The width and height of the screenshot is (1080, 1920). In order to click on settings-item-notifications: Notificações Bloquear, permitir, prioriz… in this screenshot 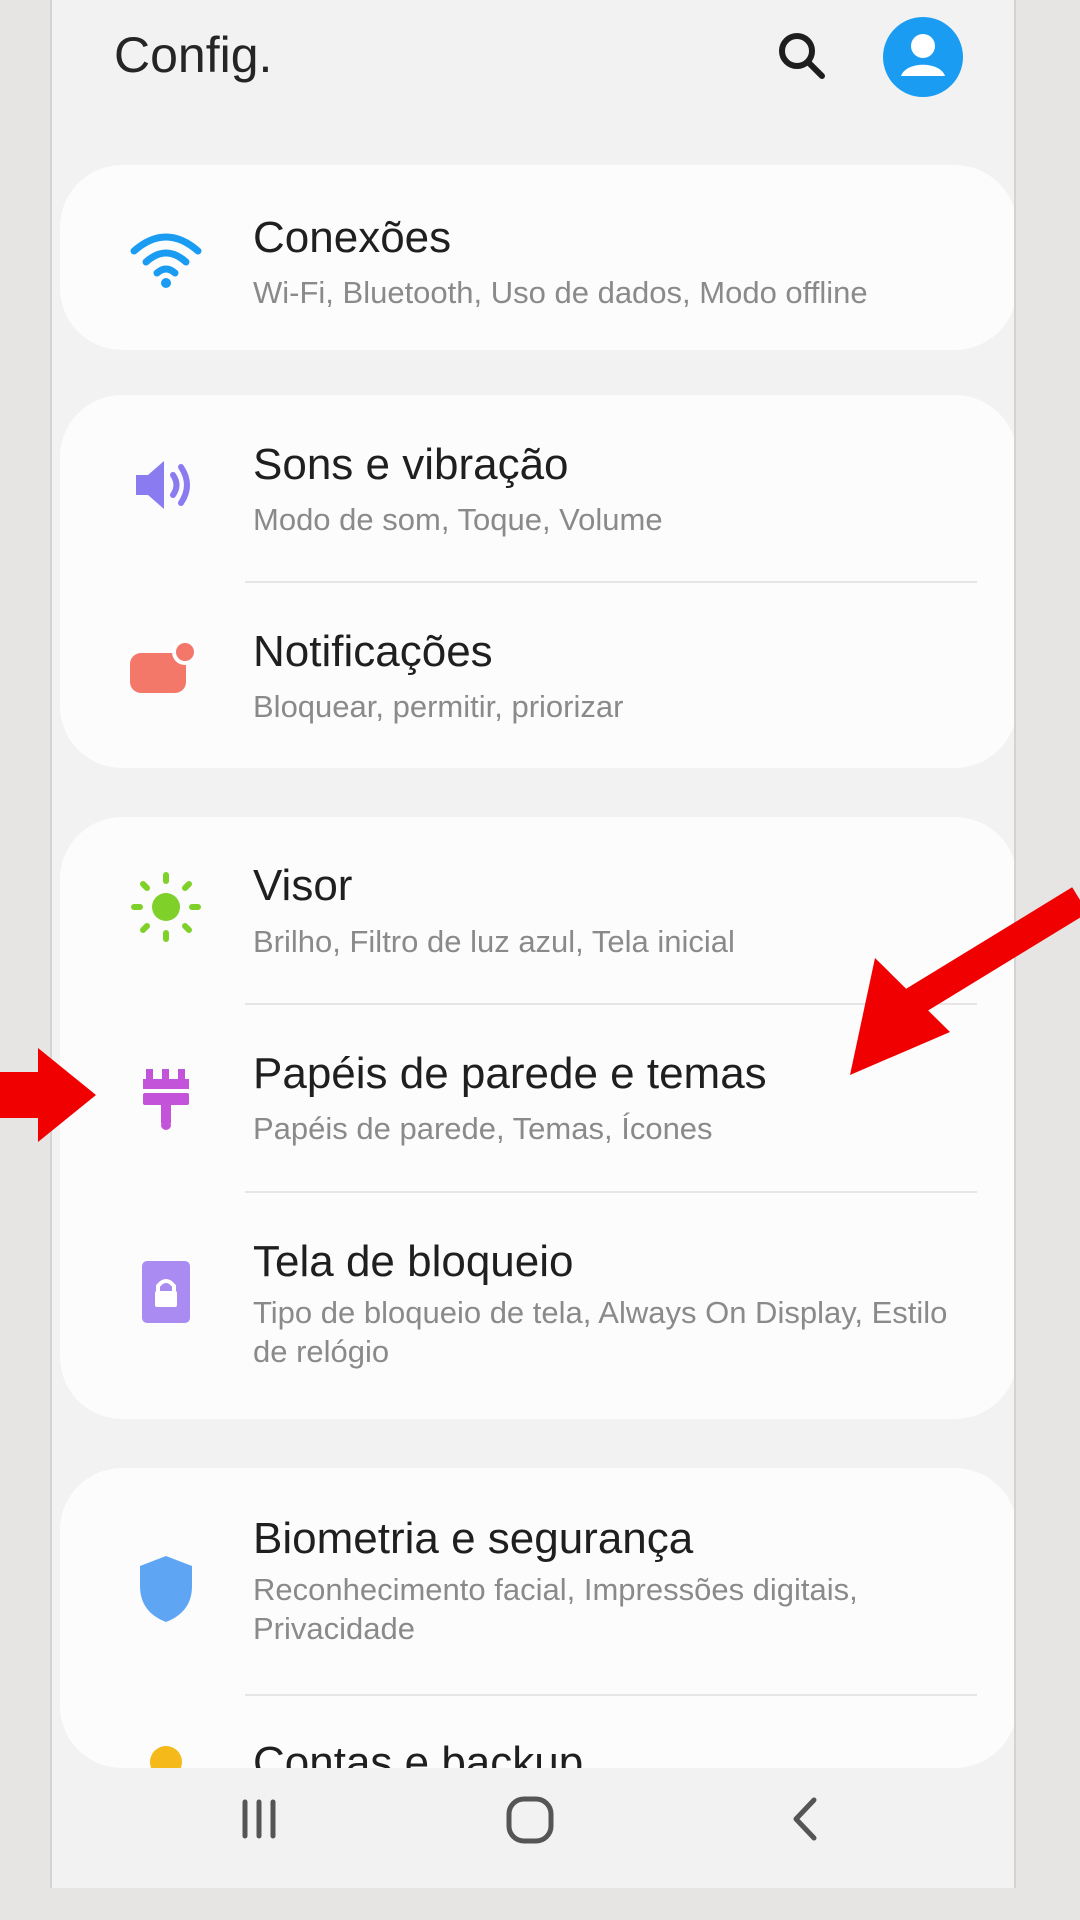, I will do `click(537, 675)`.